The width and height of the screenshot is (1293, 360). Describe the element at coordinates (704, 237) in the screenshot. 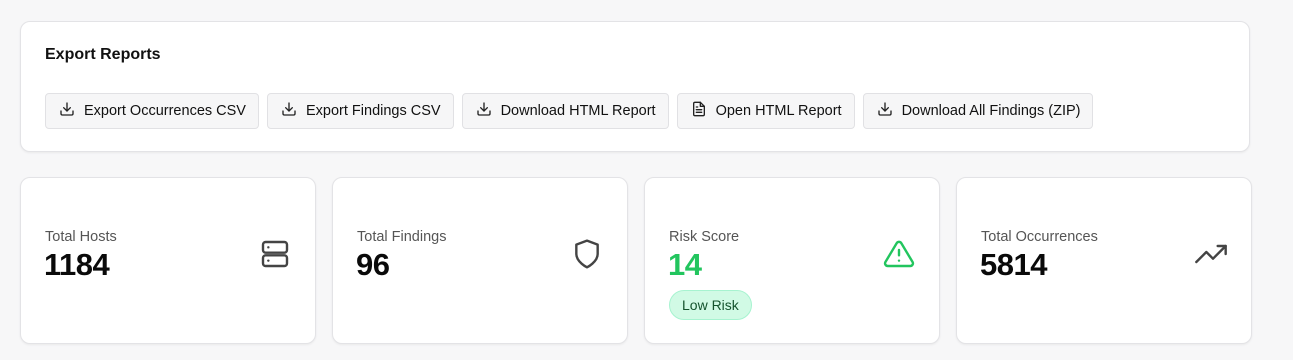

I see `stat-label: Risk Score` at that location.